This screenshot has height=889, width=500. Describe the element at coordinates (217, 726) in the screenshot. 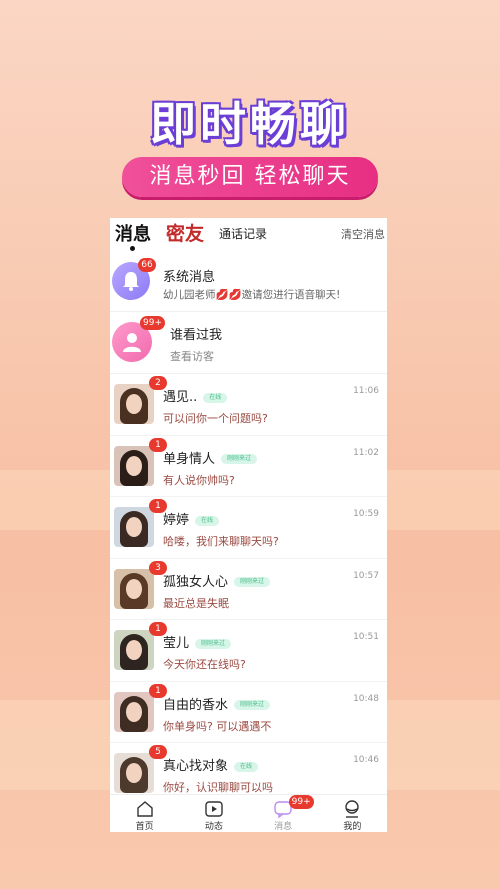

I see `message-preview: 你单身吗? 可以遇遇不` at that location.